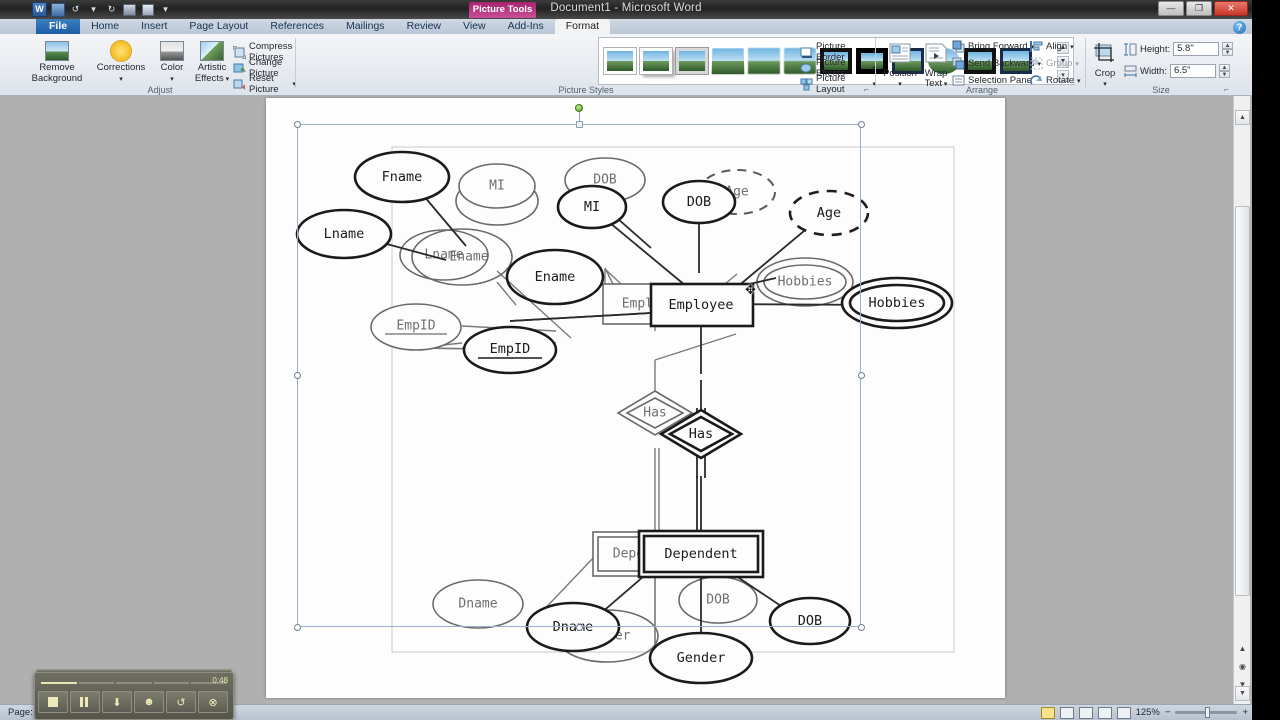 This screenshot has height=720, width=1280. What do you see at coordinates (1085, 712) in the screenshot?
I see `web-layout-view-button` at bounding box center [1085, 712].